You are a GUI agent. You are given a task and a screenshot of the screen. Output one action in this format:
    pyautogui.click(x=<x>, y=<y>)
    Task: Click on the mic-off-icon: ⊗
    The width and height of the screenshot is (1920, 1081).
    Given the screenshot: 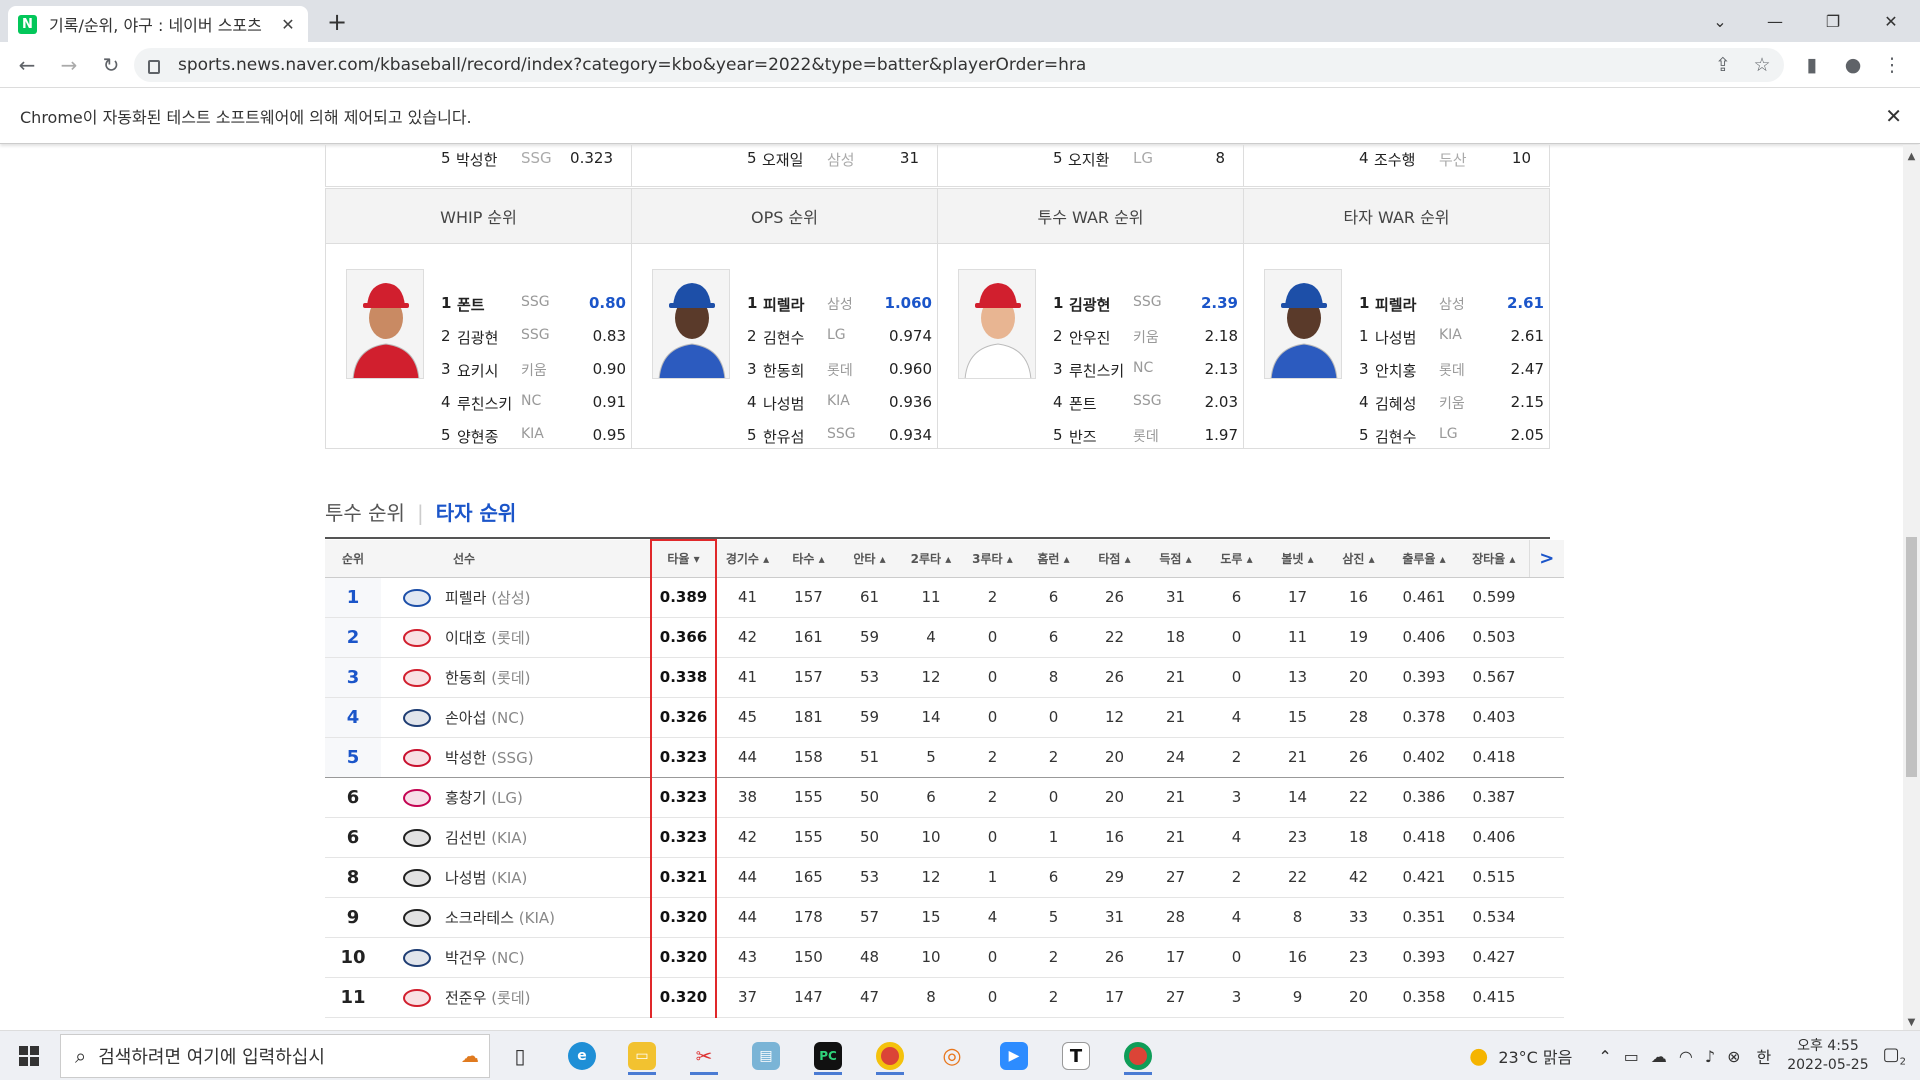 What is the action you would take?
    pyautogui.click(x=1733, y=1056)
    